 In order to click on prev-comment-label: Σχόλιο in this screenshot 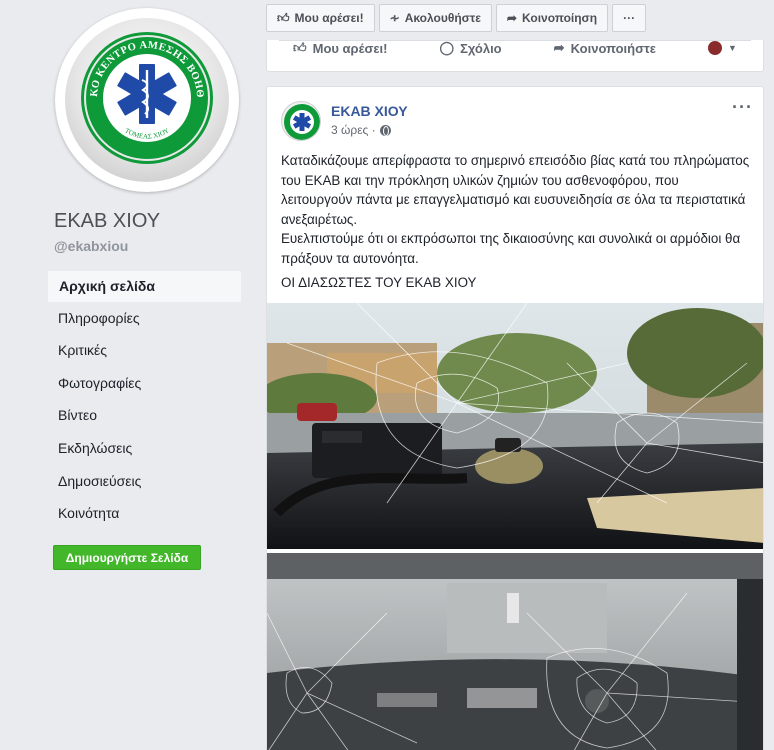, I will do `click(481, 48)`.